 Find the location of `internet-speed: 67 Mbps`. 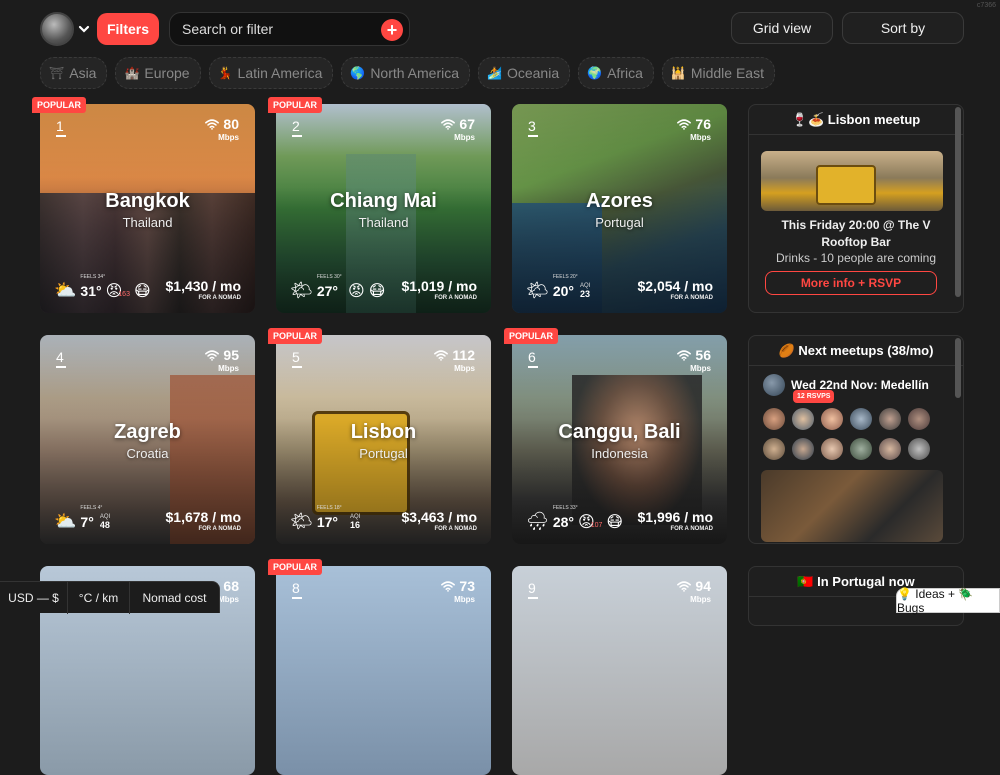

internet-speed: 67 Mbps is located at coordinates (458, 129).